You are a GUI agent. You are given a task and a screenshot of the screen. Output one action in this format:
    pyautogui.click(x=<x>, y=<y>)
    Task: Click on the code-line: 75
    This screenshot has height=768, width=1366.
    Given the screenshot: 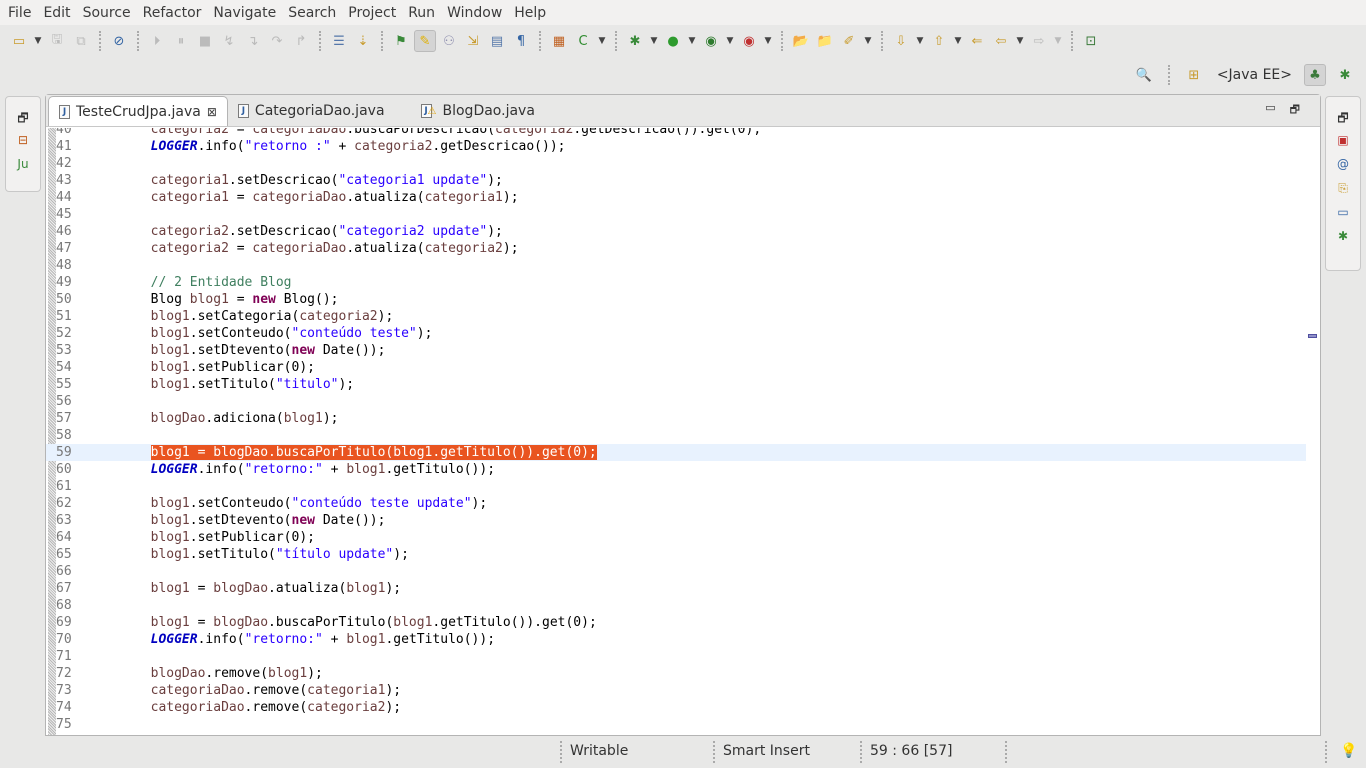 What is the action you would take?
    pyautogui.click(x=676, y=724)
    